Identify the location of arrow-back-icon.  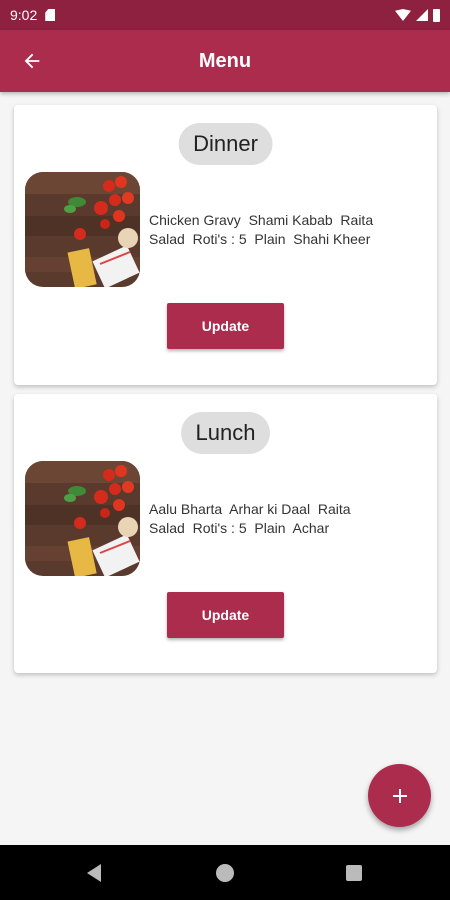
(32, 61).